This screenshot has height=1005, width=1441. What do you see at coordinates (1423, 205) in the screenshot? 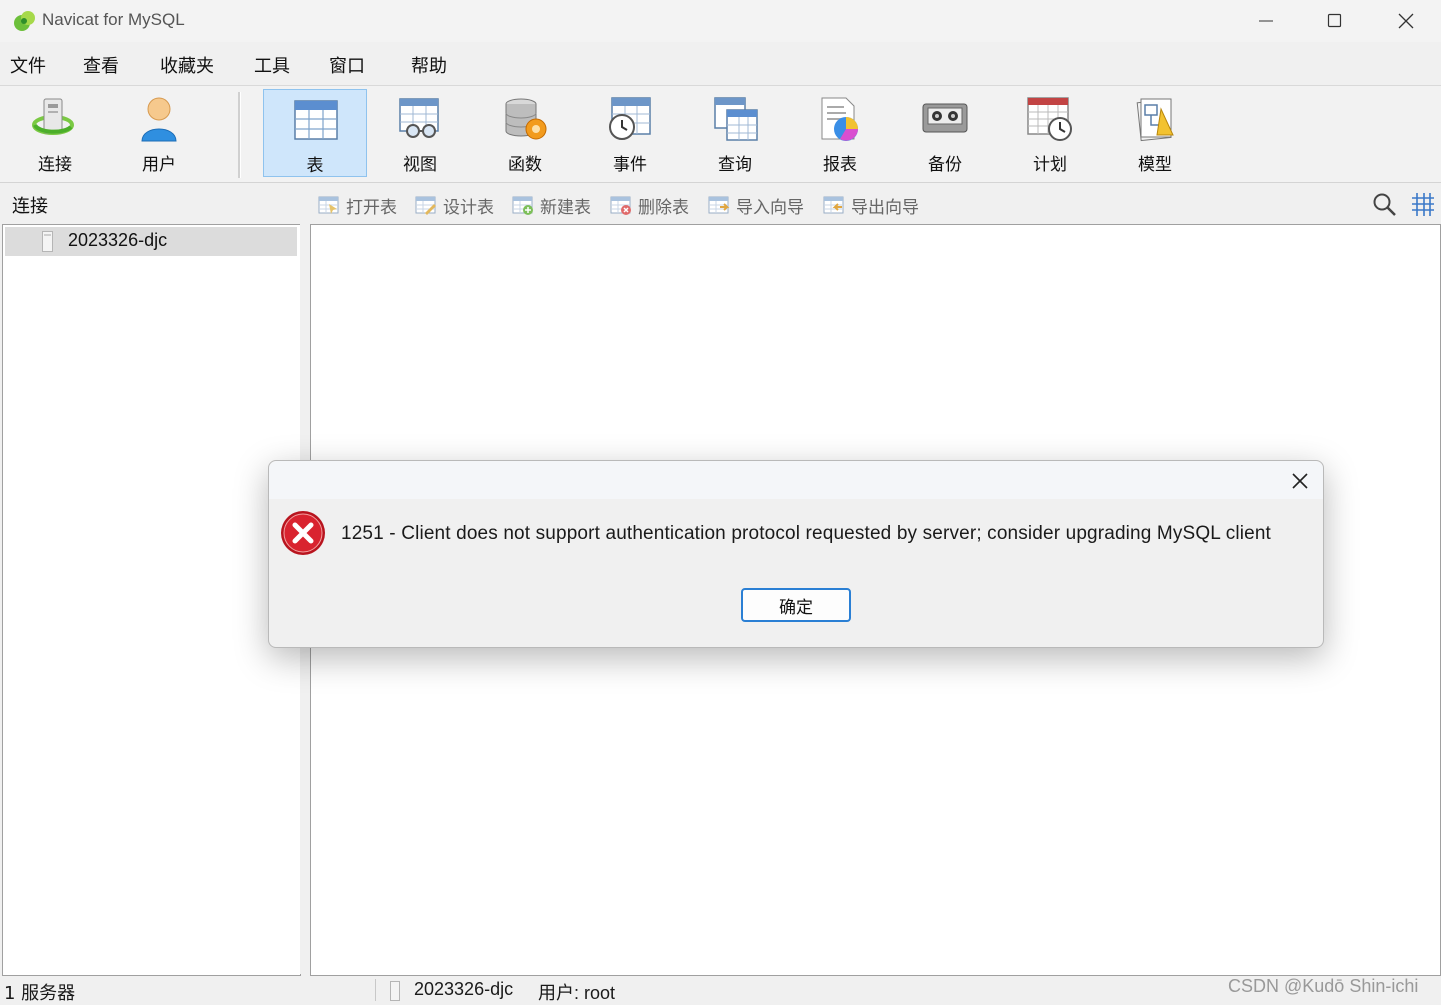
I see `grid-view-icon` at bounding box center [1423, 205].